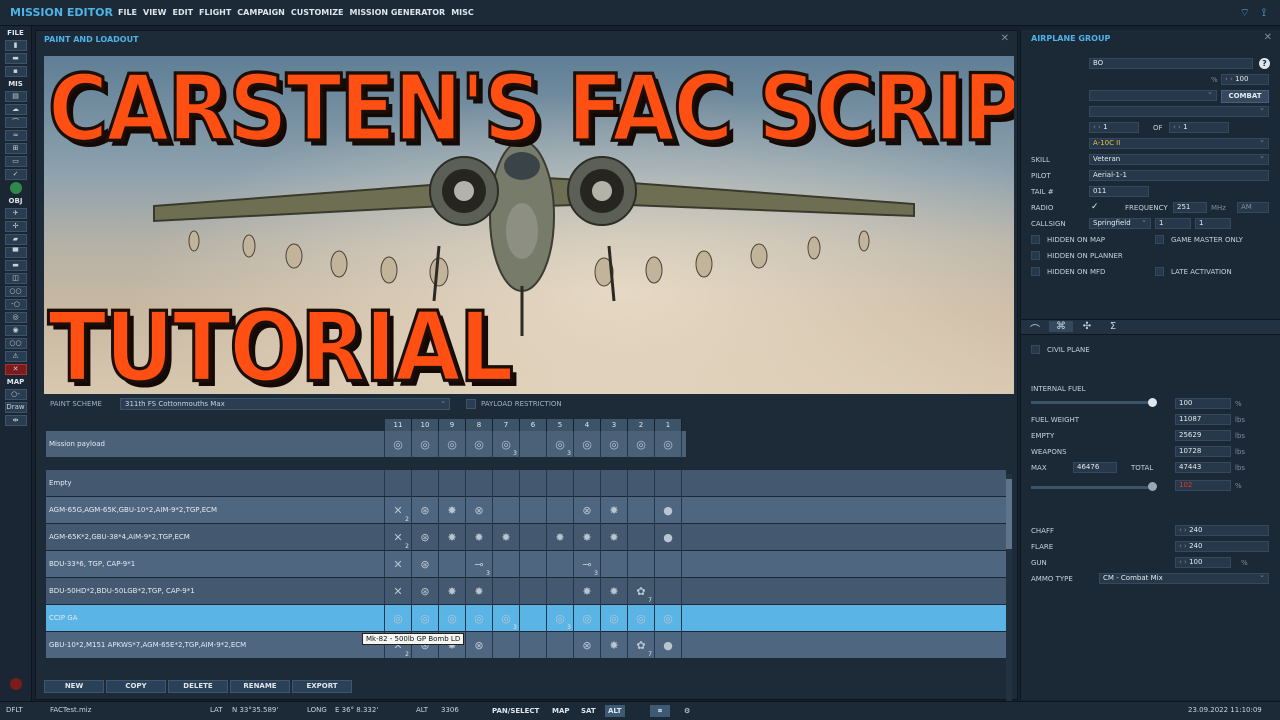 This screenshot has height=720, width=1280. What do you see at coordinates (526, 564) in the screenshot?
I see `table-row: BDU-33*6, TGP, CAP-9*1 ✕ ⊛ ⊸ 3 ⊸ 3` at bounding box center [526, 564].